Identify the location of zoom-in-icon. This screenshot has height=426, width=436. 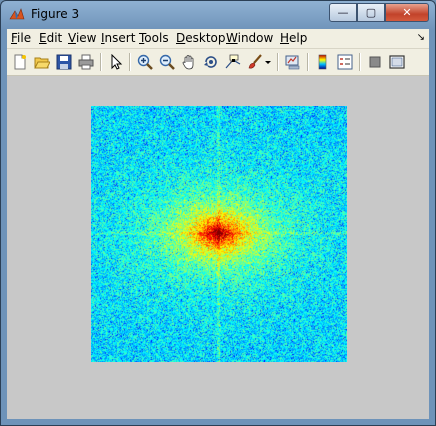
(145, 62).